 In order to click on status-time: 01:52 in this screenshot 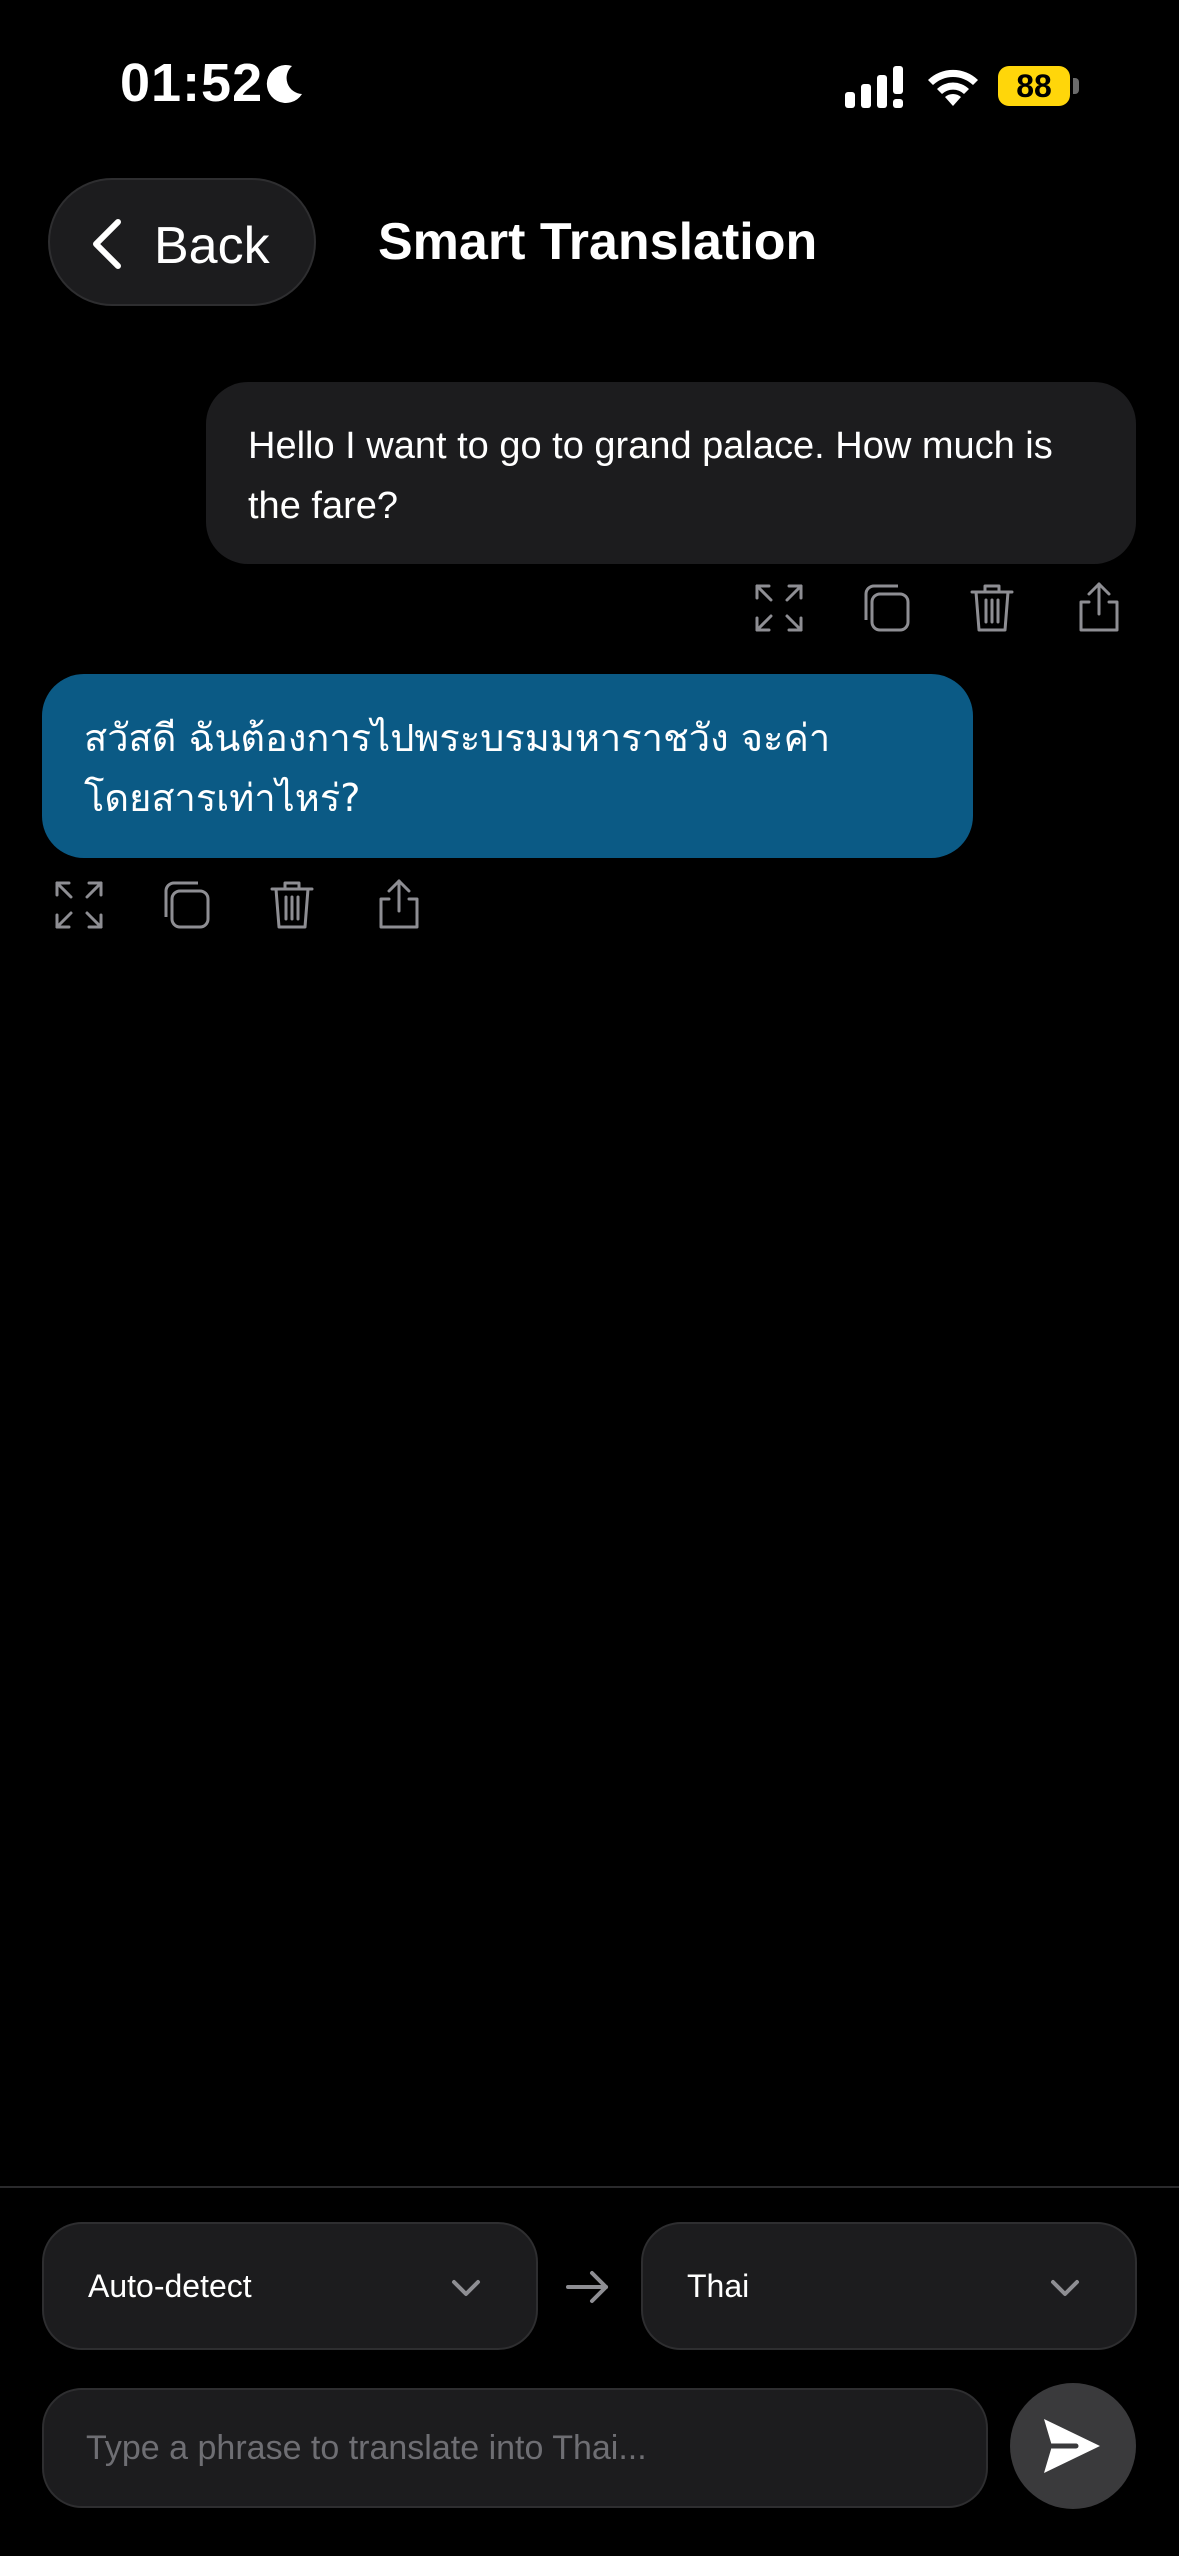, I will do `click(192, 83)`.